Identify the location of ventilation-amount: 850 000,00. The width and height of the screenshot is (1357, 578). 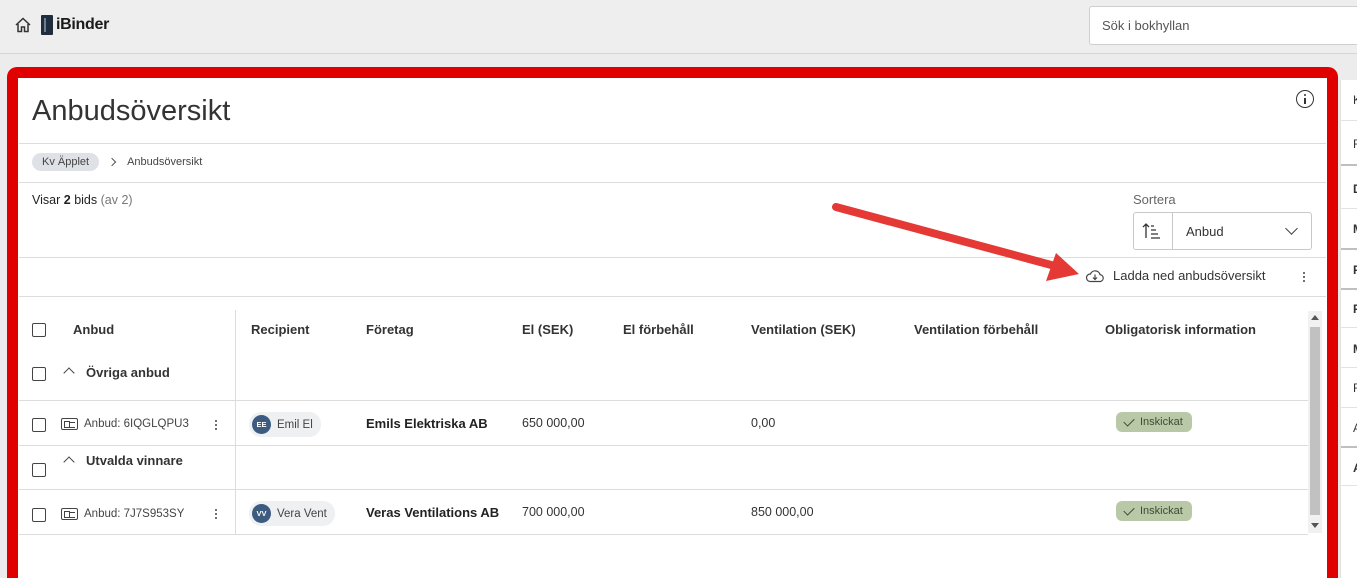
(782, 512).